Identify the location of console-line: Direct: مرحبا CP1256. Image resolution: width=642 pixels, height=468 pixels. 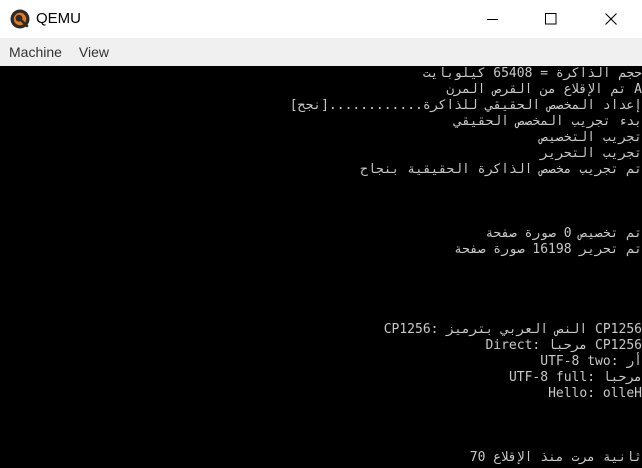
(563, 345).